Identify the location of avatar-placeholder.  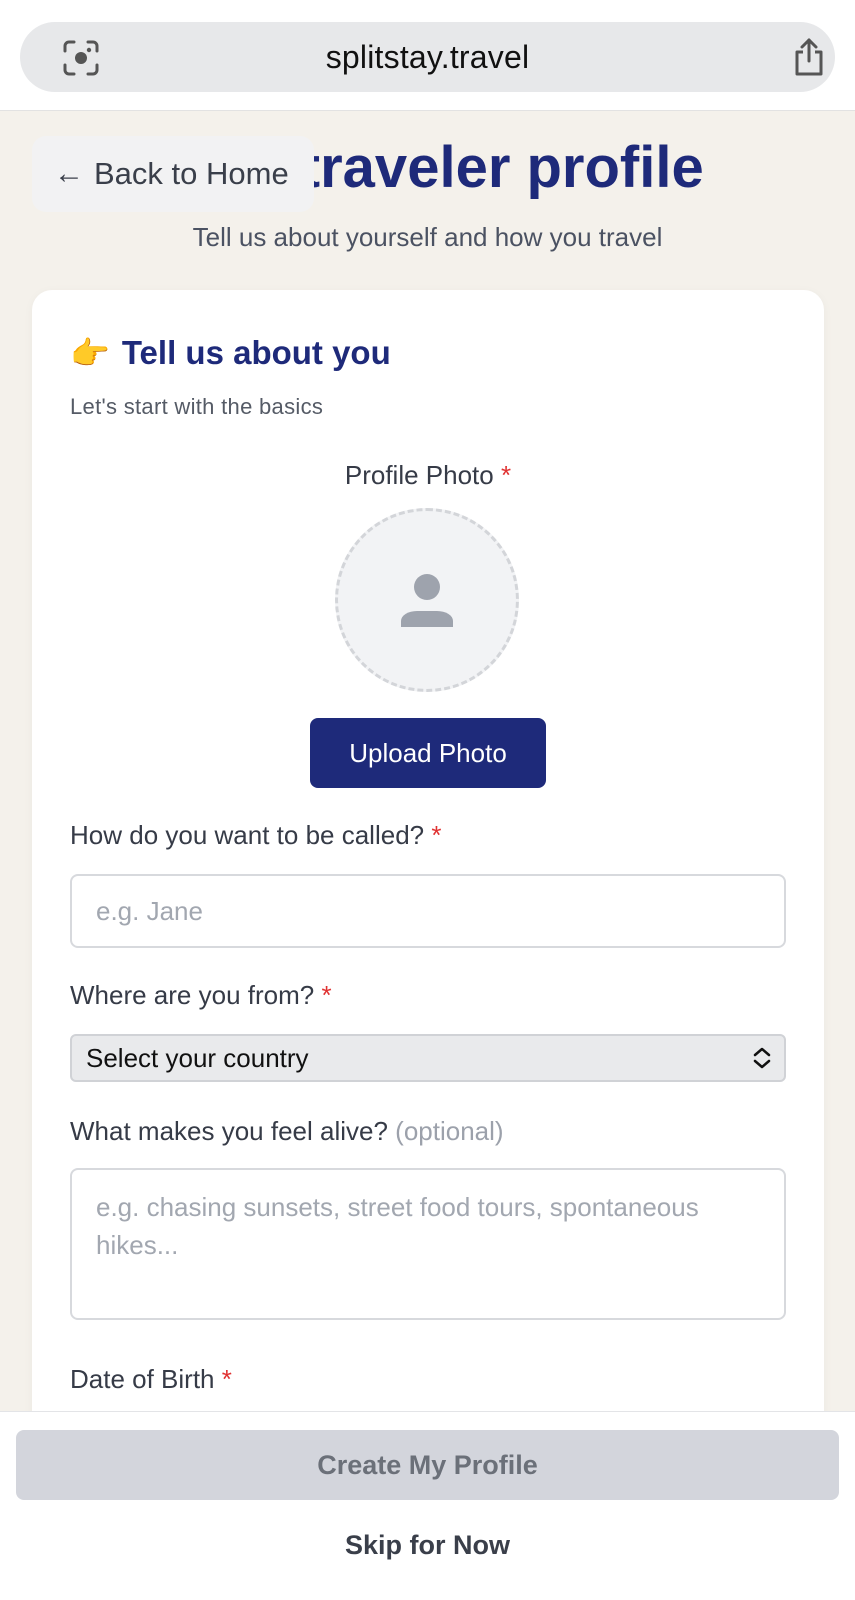
(427, 600).